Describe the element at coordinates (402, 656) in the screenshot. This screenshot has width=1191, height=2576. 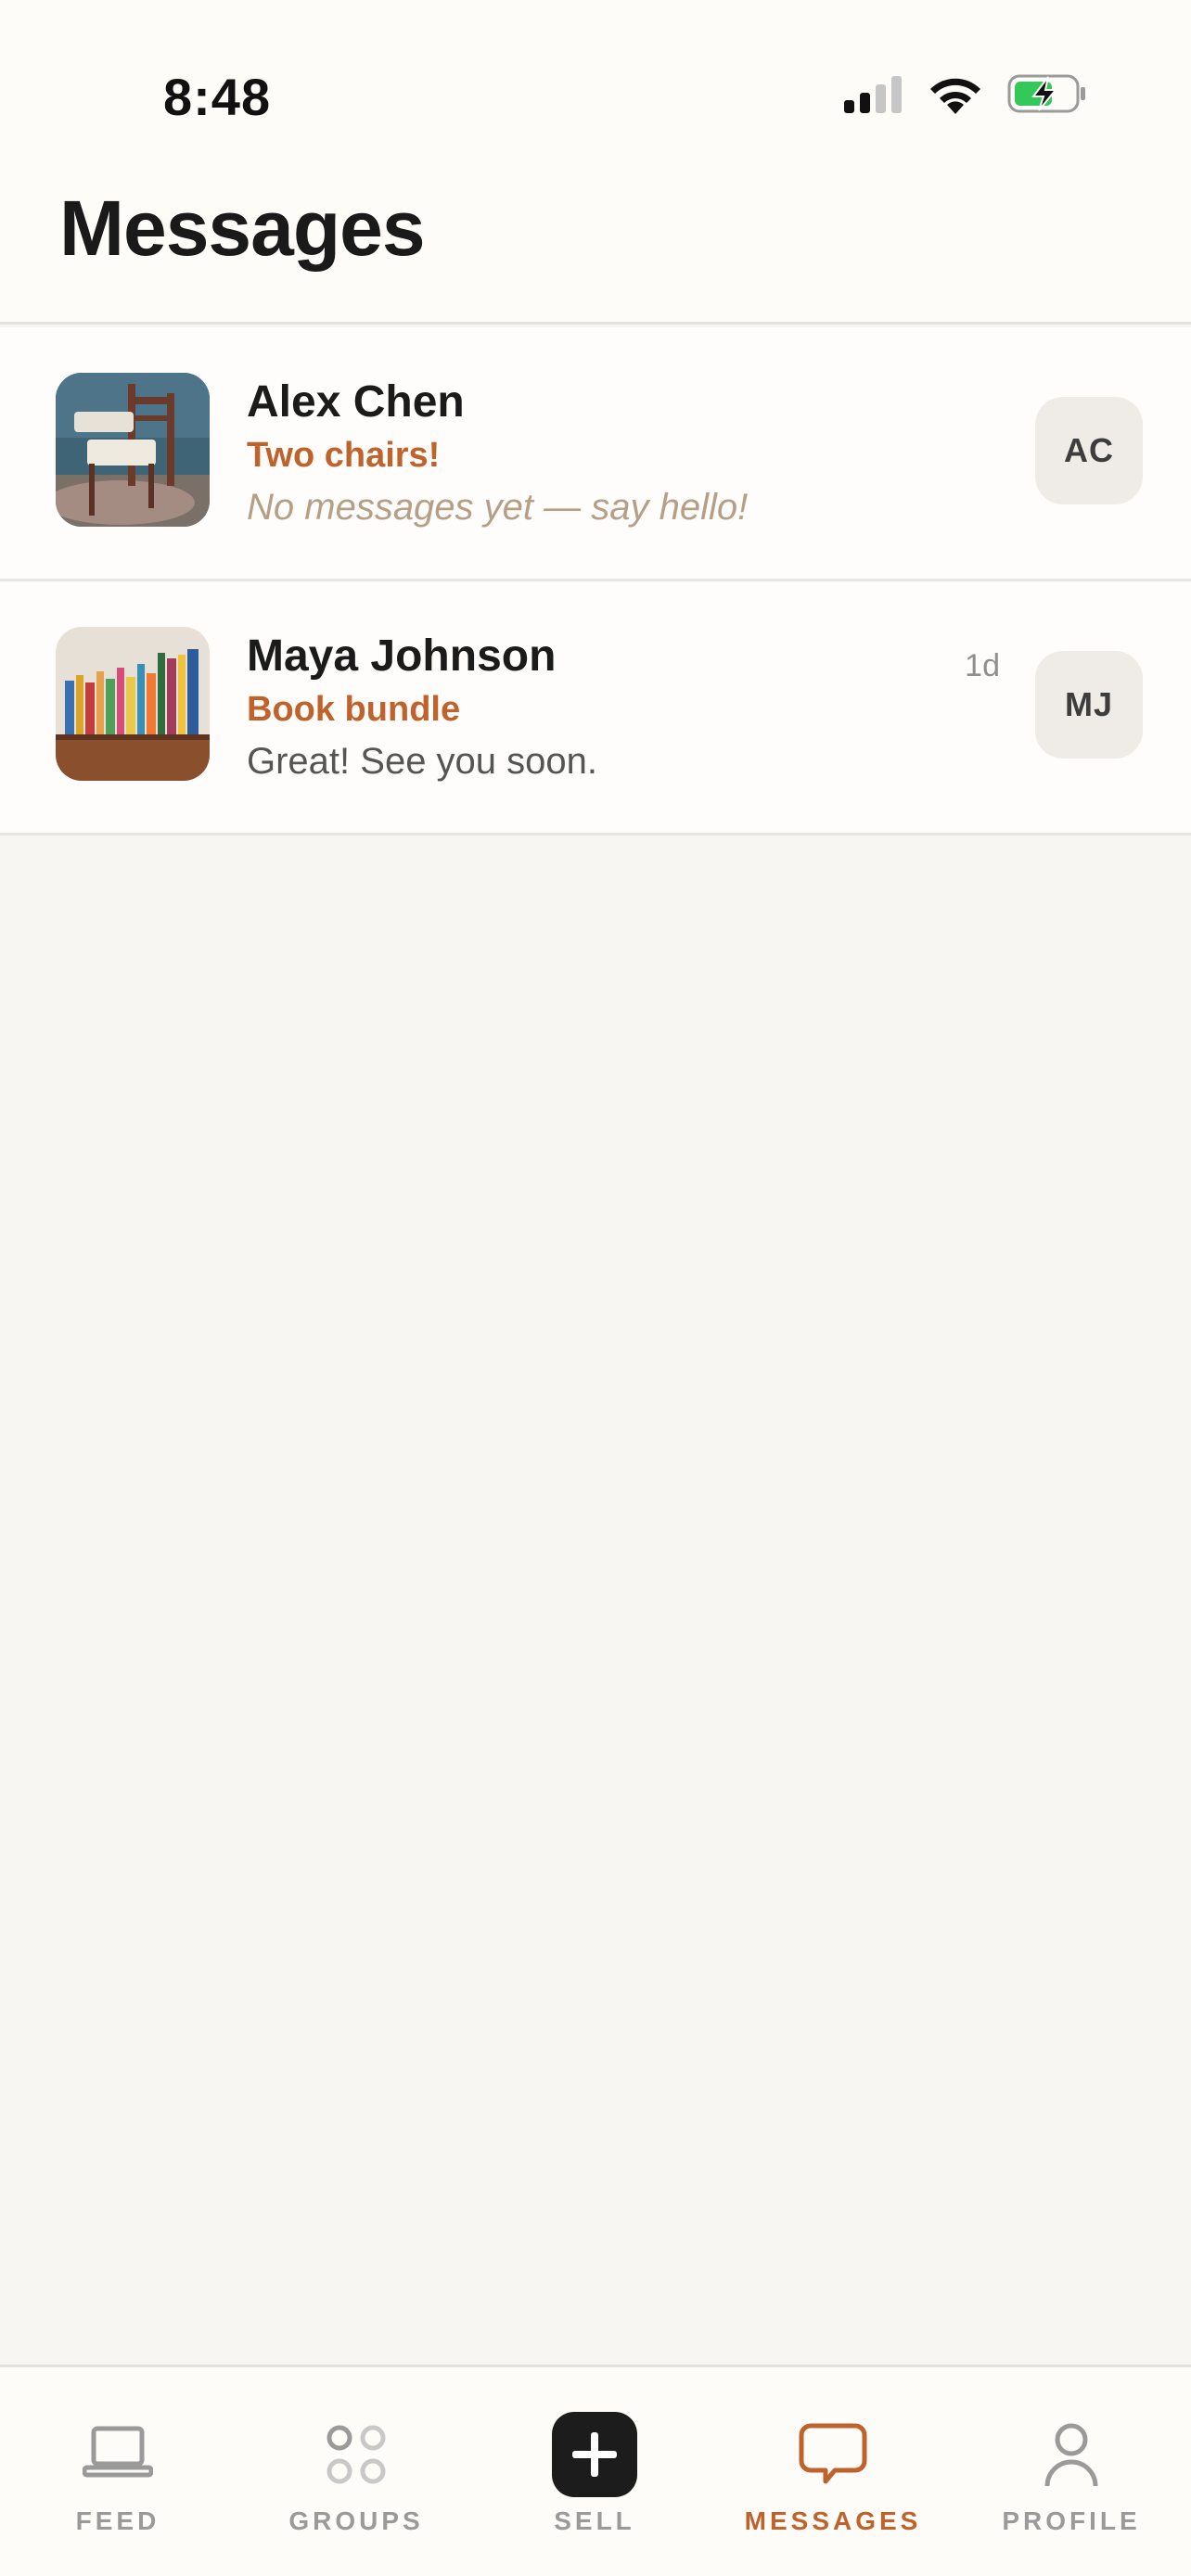
I see `contact-name: Maya Johnson` at that location.